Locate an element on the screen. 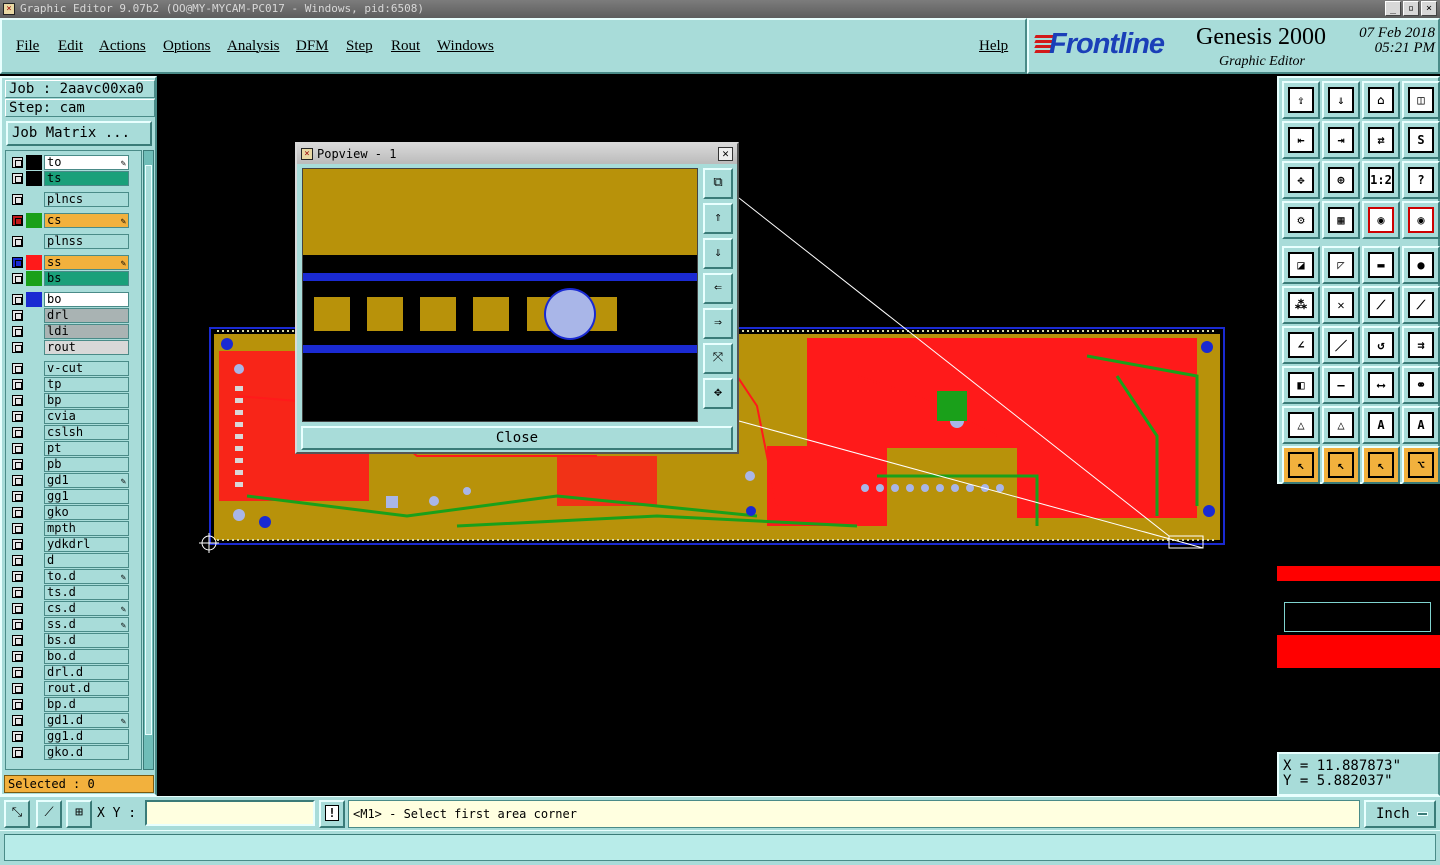  group-button: ⚭ is located at coordinates (1421, 385).